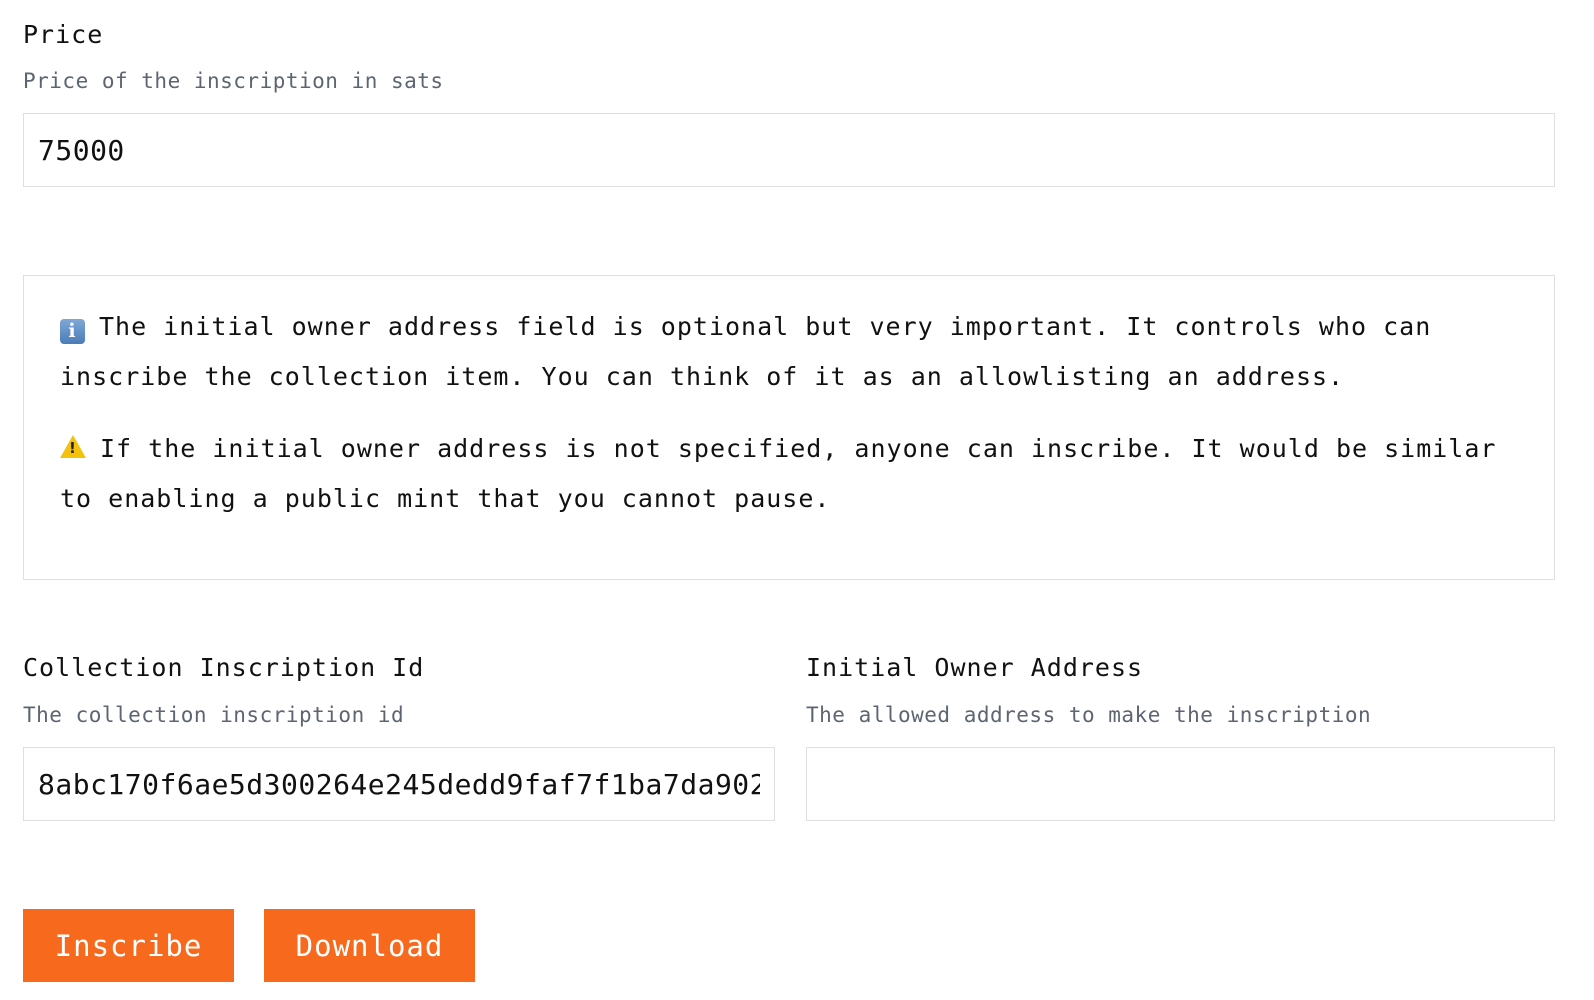  Describe the element at coordinates (369, 945) in the screenshot. I see `download-button: Download` at that location.